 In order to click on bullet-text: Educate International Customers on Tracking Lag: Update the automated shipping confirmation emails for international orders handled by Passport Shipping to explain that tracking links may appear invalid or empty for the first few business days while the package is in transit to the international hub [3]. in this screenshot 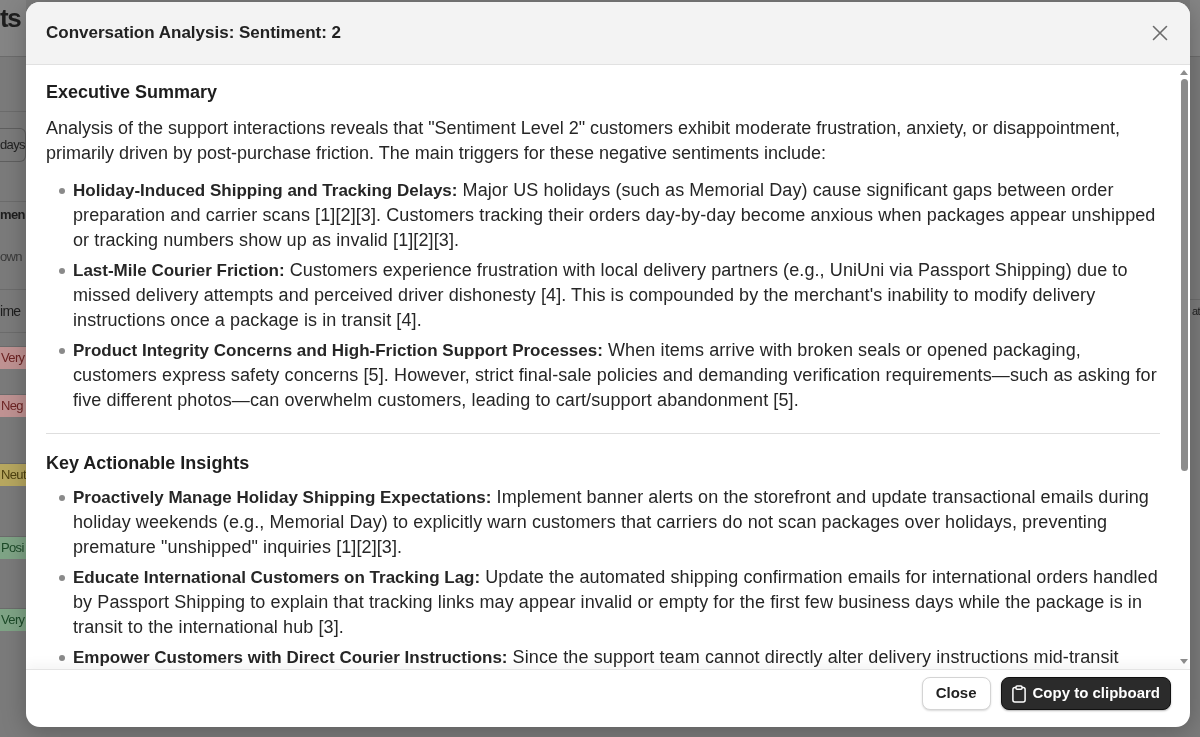, I will do `click(616, 602)`.